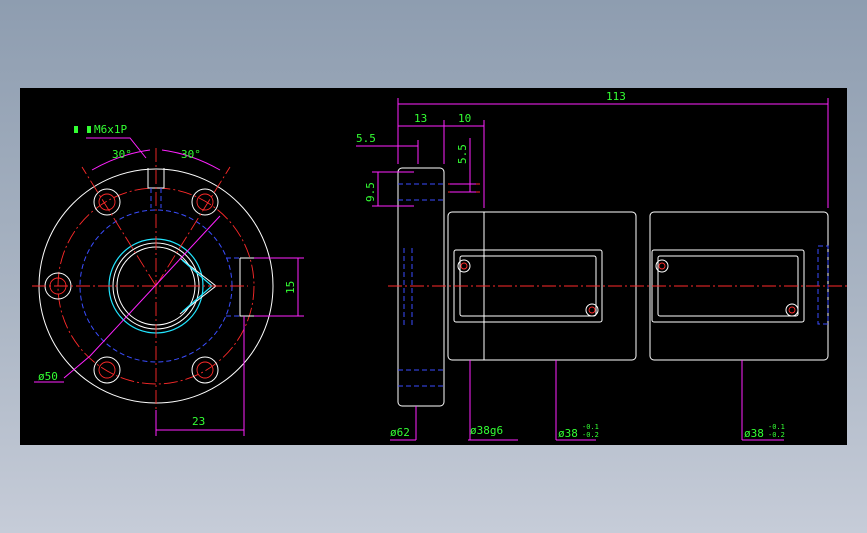 The image size is (867, 533). I want to click on dim-5-5-h-label: 5.5, so click(366, 138).